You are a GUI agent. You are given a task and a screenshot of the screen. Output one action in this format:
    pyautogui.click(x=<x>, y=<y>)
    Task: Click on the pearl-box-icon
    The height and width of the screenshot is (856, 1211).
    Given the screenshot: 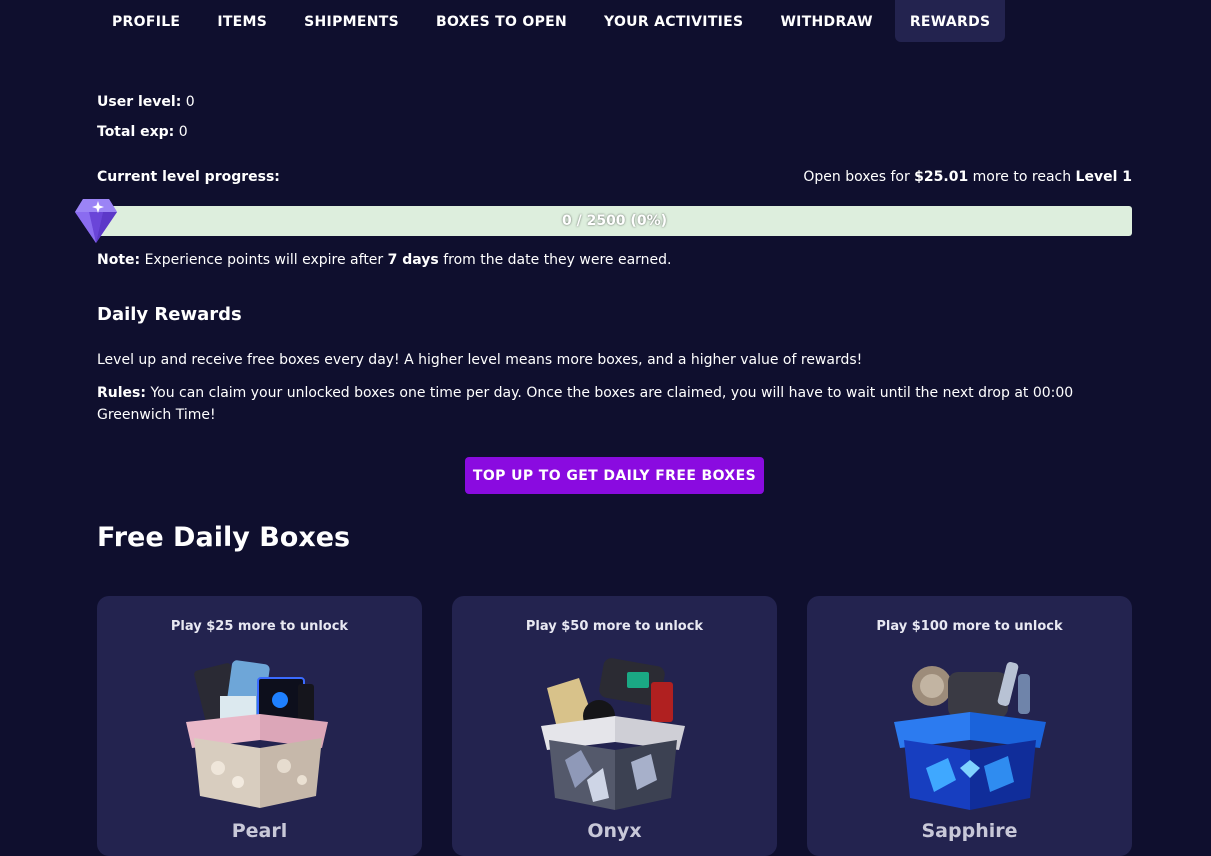 What is the action you would take?
    pyautogui.click(x=257, y=734)
    